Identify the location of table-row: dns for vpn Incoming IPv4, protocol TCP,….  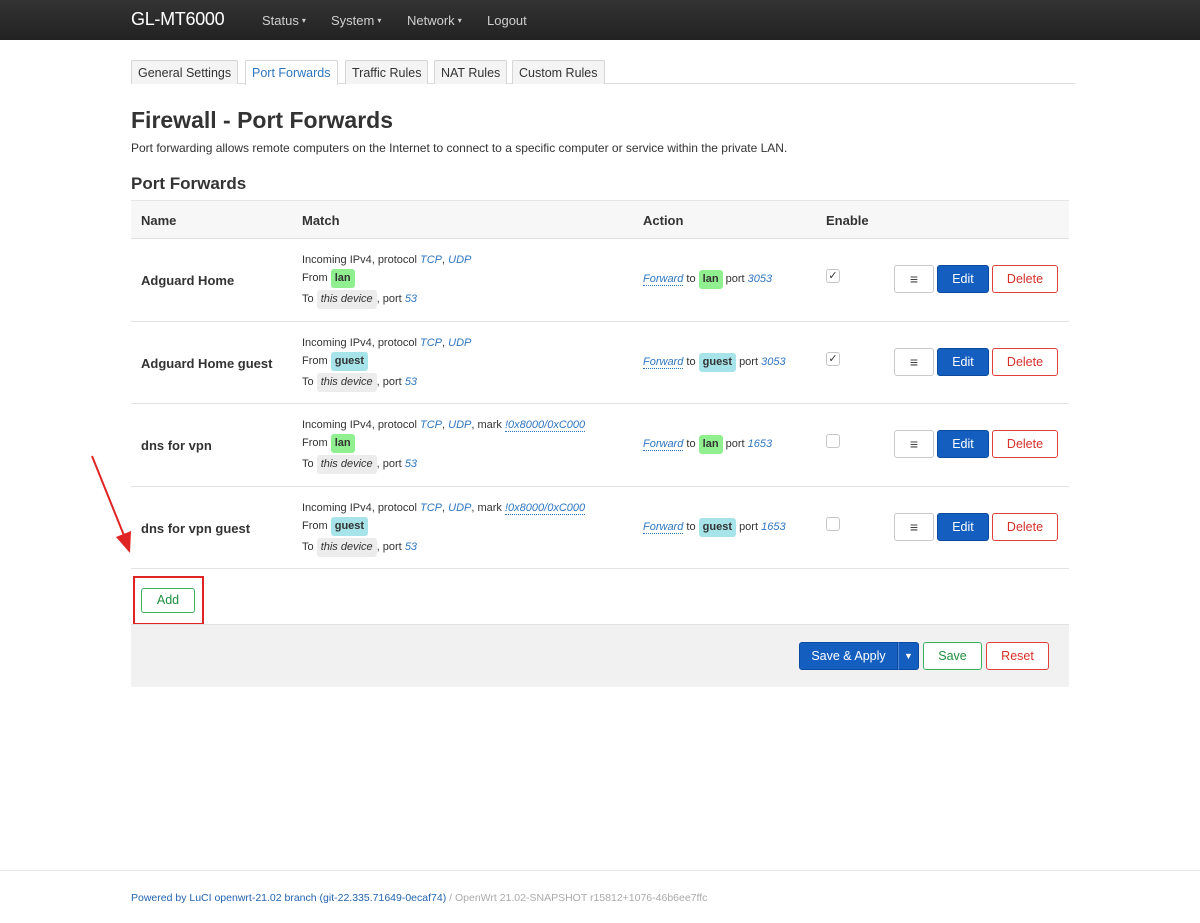
(600, 445).